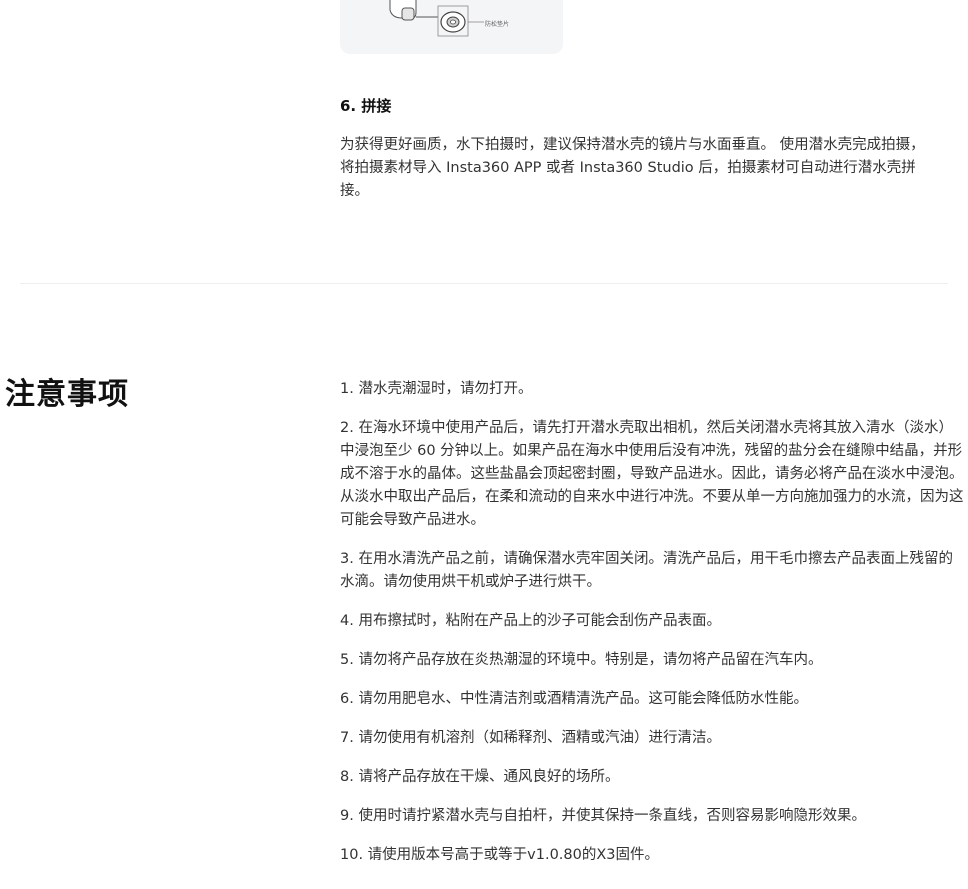 This screenshot has width=968, height=889. Describe the element at coordinates (67, 394) in the screenshot. I see `precautions-title: 注意事项` at that location.